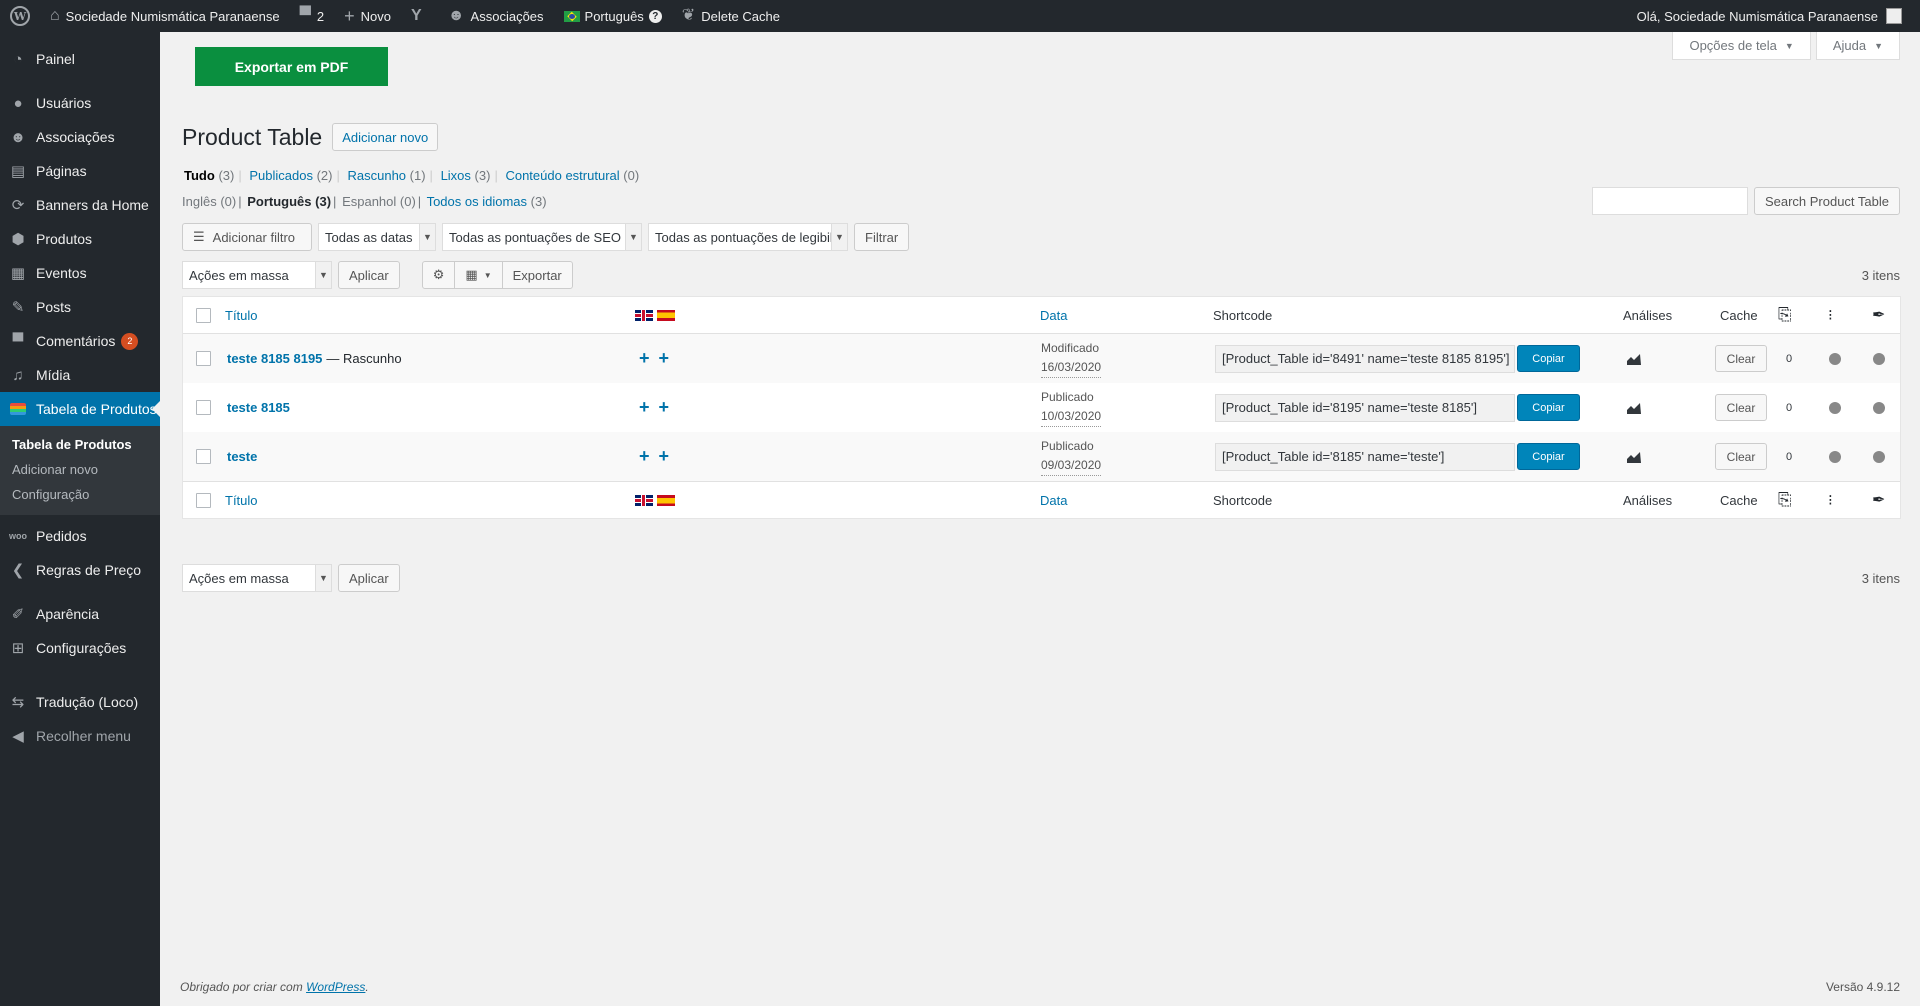 Image resolution: width=1920 pixels, height=1006 pixels. Describe the element at coordinates (80, 341) in the screenshot. I see `sidebar-item-comentarios: ▀ Comentários 2` at that location.